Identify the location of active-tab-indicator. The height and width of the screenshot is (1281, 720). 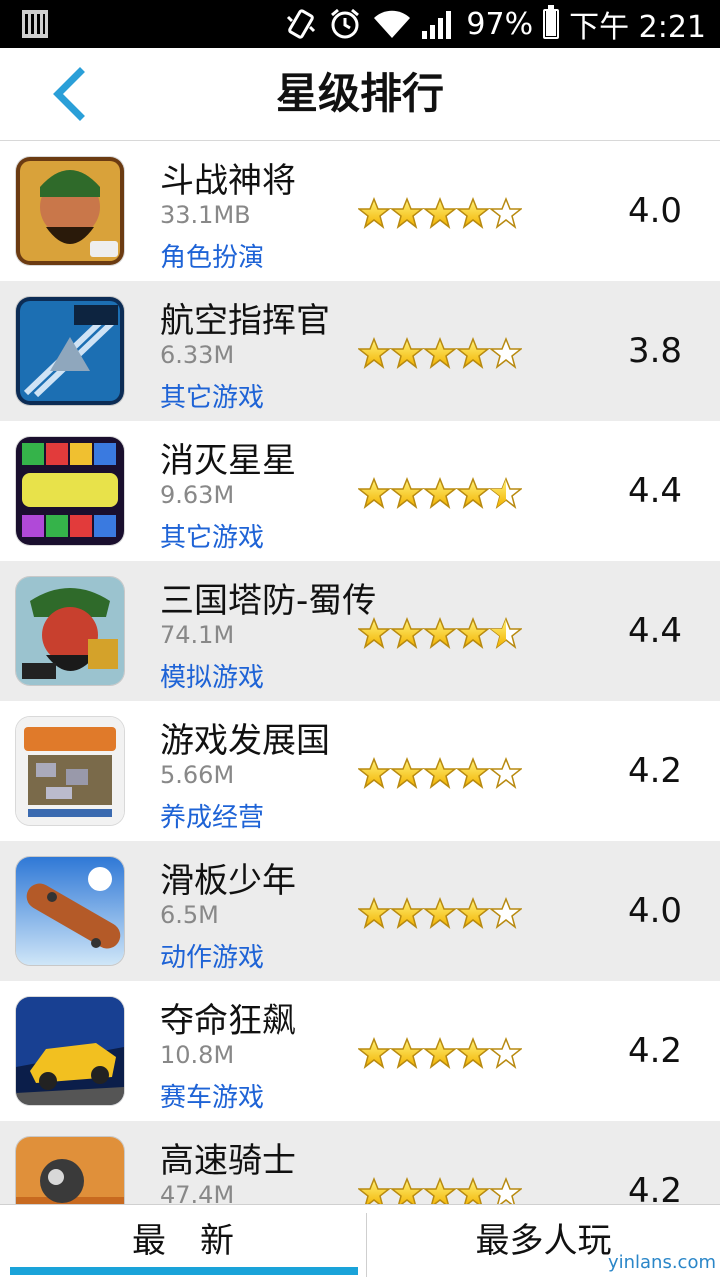
(184, 1271).